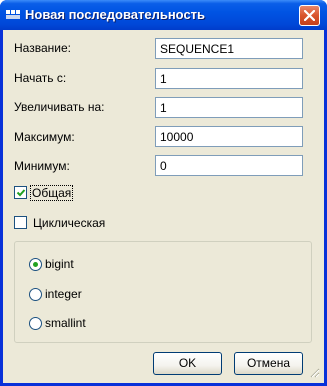  I want to click on cyclic-checkbox, so click(20, 222).